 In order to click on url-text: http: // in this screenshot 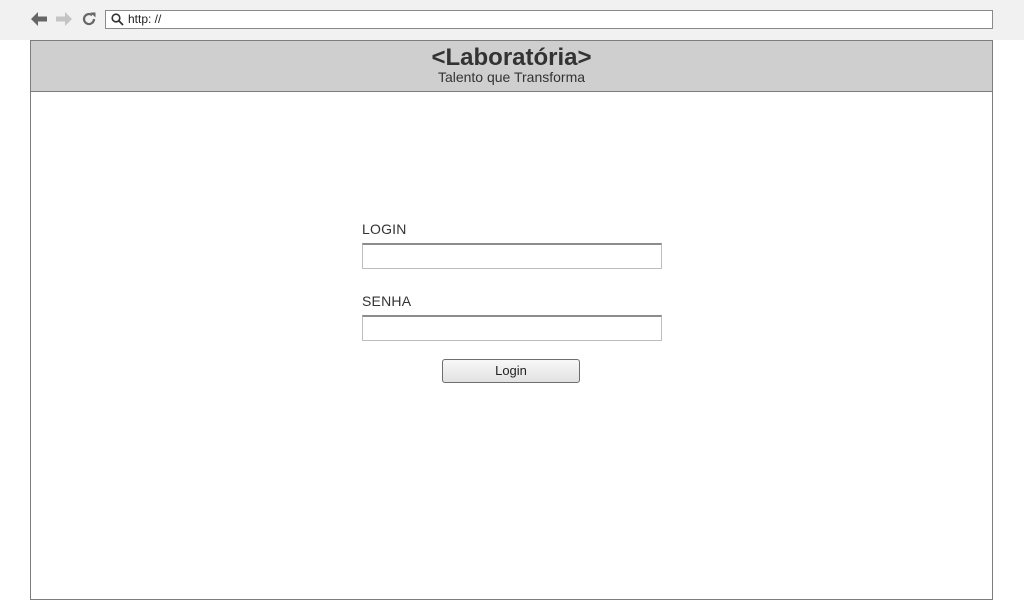, I will do `click(145, 19)`.